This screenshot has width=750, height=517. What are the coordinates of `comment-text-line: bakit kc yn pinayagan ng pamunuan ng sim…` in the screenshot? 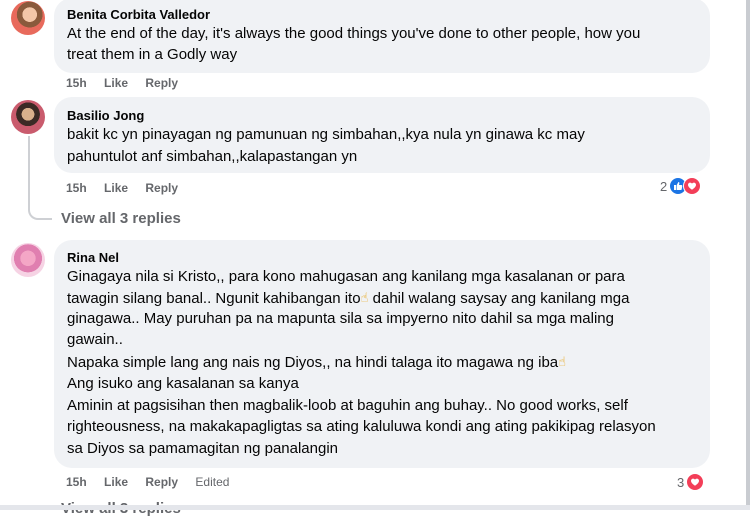 It's located at (326, 134).